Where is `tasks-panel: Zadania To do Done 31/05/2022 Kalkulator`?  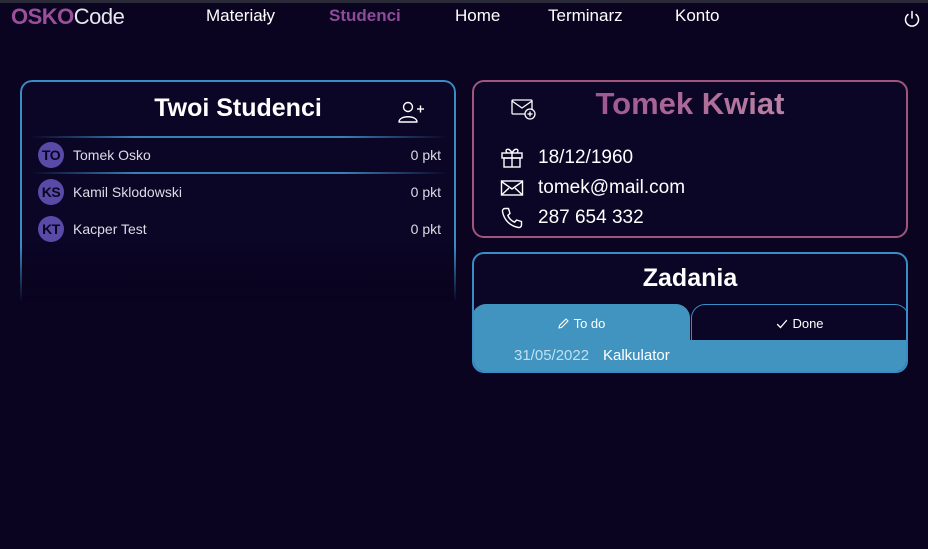 tasks-panel: Zadania To do Done 31/05/2022 Kalkulator is located at coordinates (690, 312).